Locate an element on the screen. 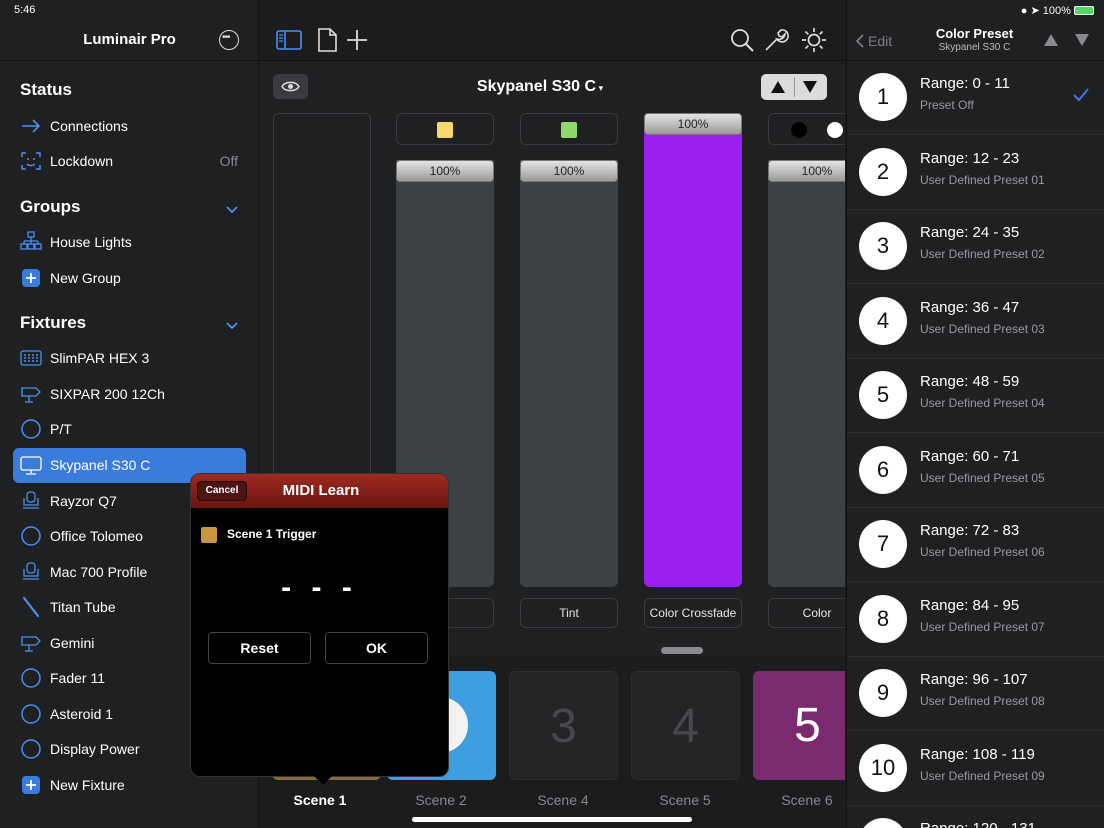 The width and height of the screenshot is (1104, 828). arrow-right-icon is located at coordinates (31, 126).